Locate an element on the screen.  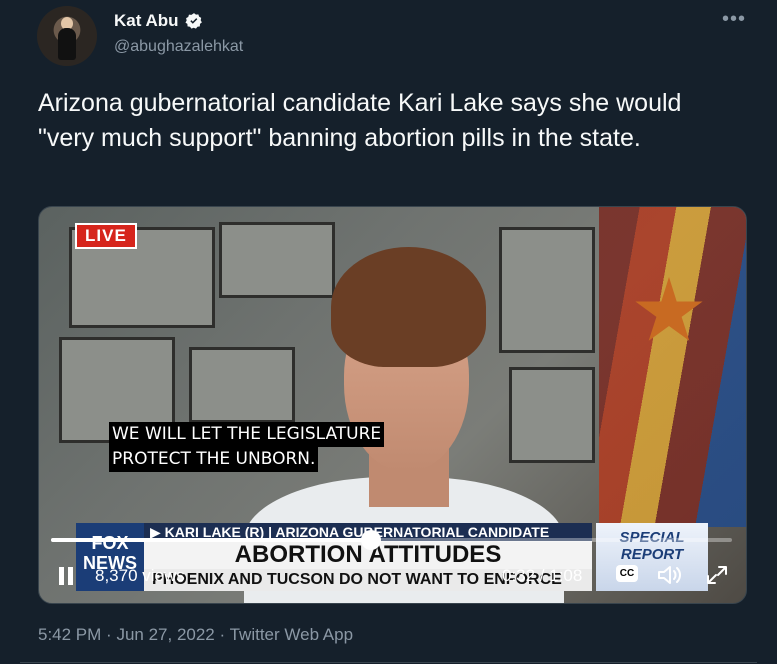
special-report-line-2: REPORT is located at coordinates (652, 554).